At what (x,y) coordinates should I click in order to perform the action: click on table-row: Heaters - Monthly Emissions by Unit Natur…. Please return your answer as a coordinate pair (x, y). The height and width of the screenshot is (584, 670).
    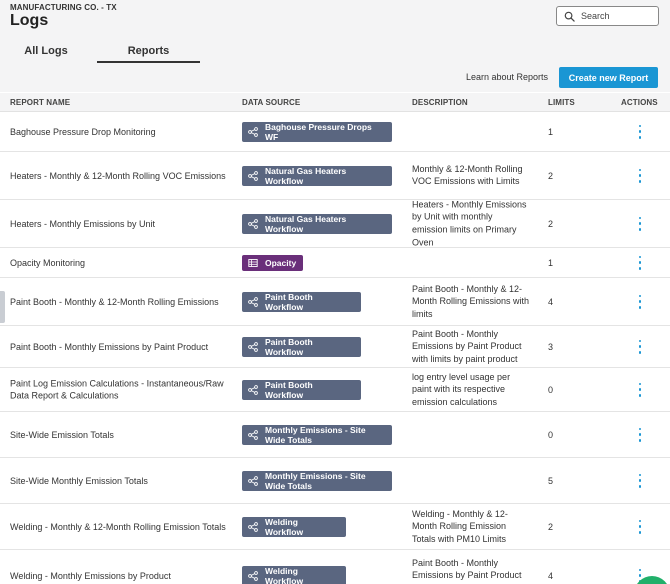
    Looking at the image, I should click on (335, 223).